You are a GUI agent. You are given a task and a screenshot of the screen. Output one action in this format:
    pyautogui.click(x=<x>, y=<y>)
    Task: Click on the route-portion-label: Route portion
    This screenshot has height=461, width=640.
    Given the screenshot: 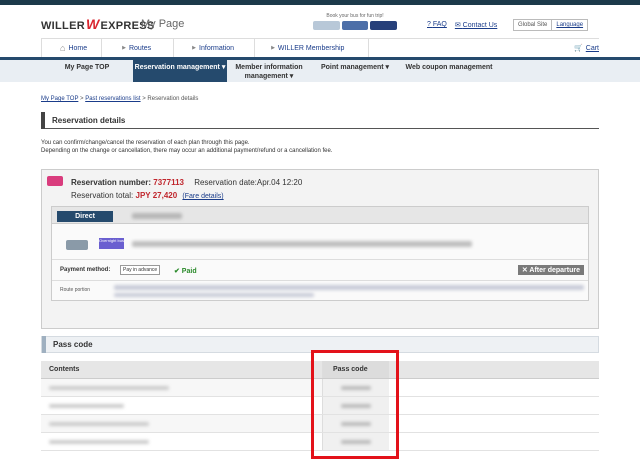 What is the action you would take?
    pyautogui.click(x=75, y=290)
    